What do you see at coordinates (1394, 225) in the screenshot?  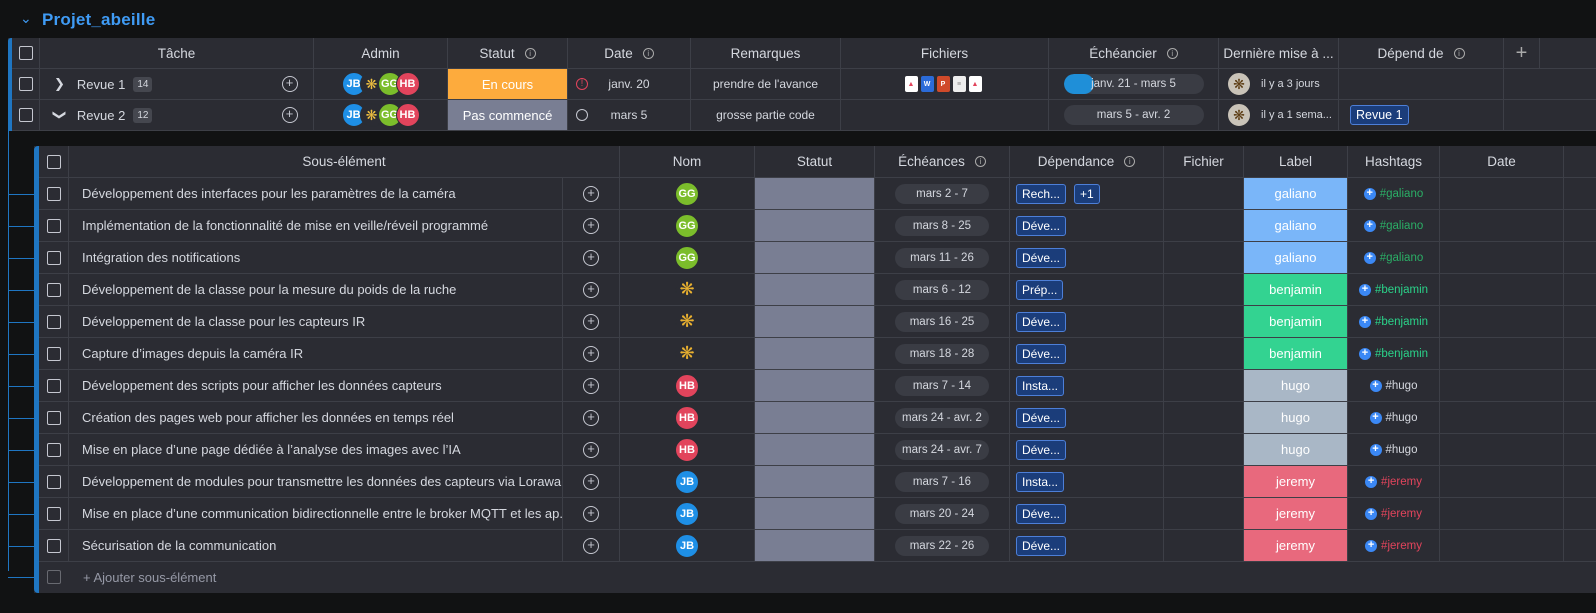 I see `hashtag-cell: + #galiano` at bounding box center [1394, 225].